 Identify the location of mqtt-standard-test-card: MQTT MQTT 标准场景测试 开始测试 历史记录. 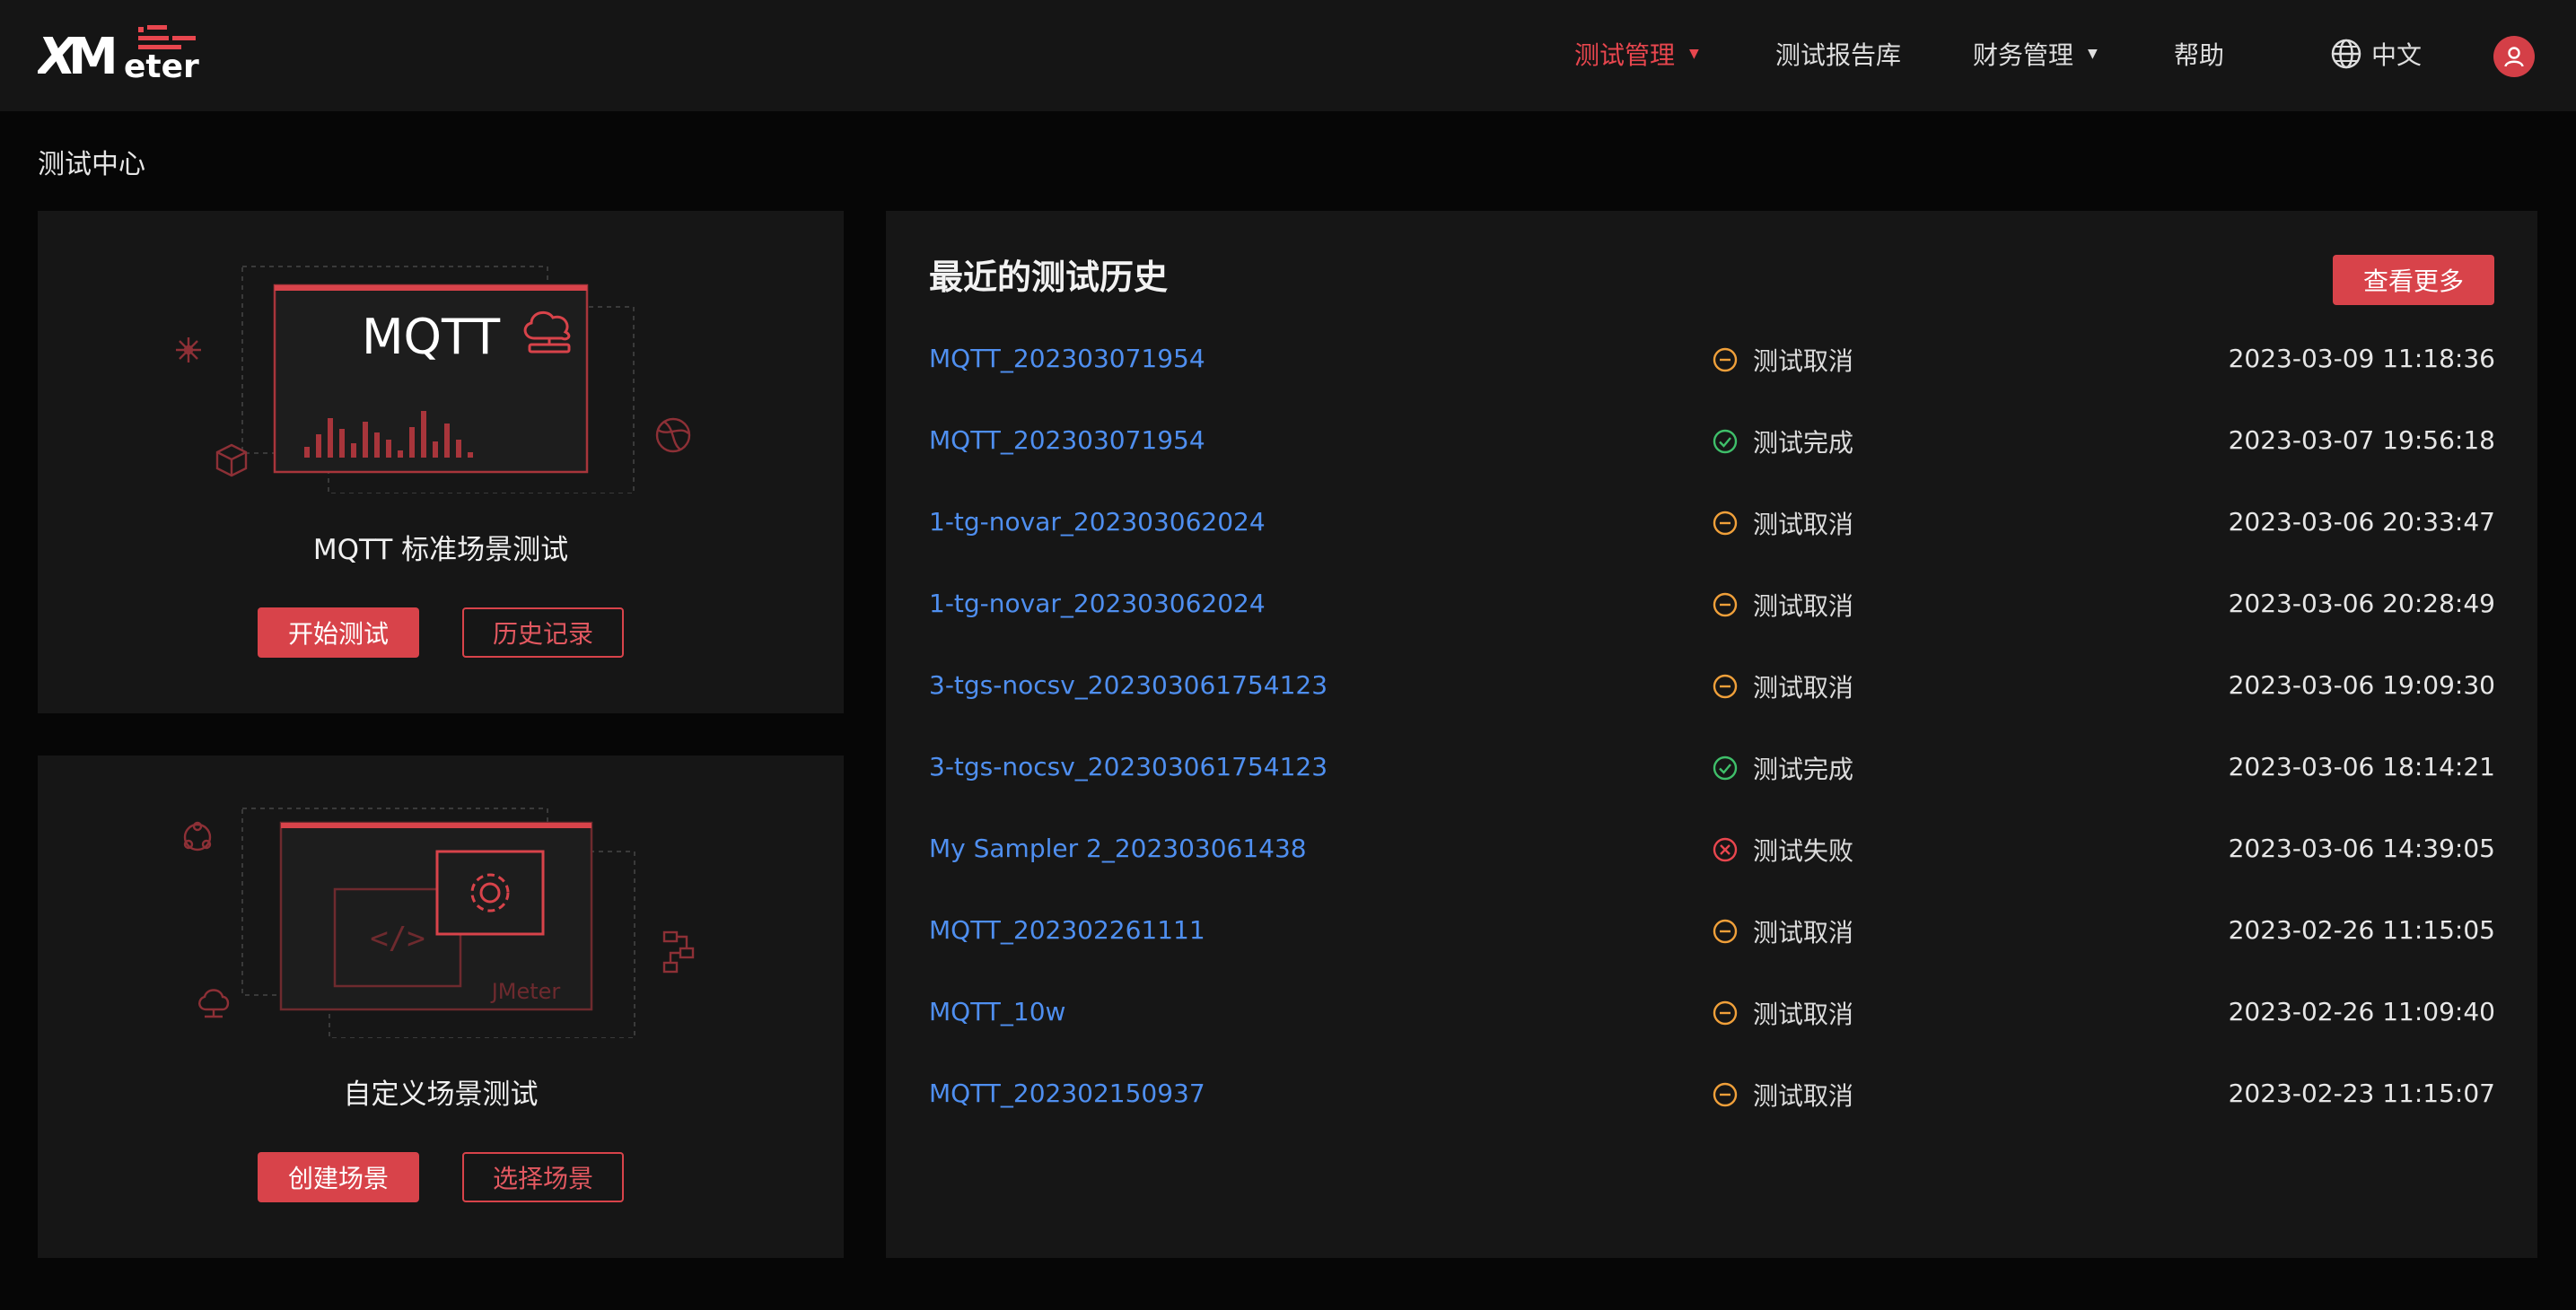
(441, 462).